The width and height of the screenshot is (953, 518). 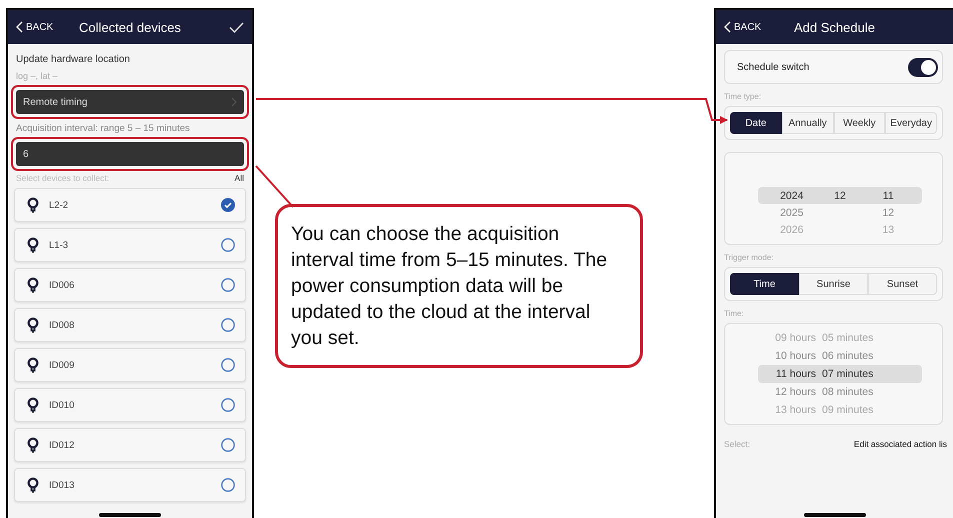 I want to click on toggle-switch, so click(x=923, y=67).